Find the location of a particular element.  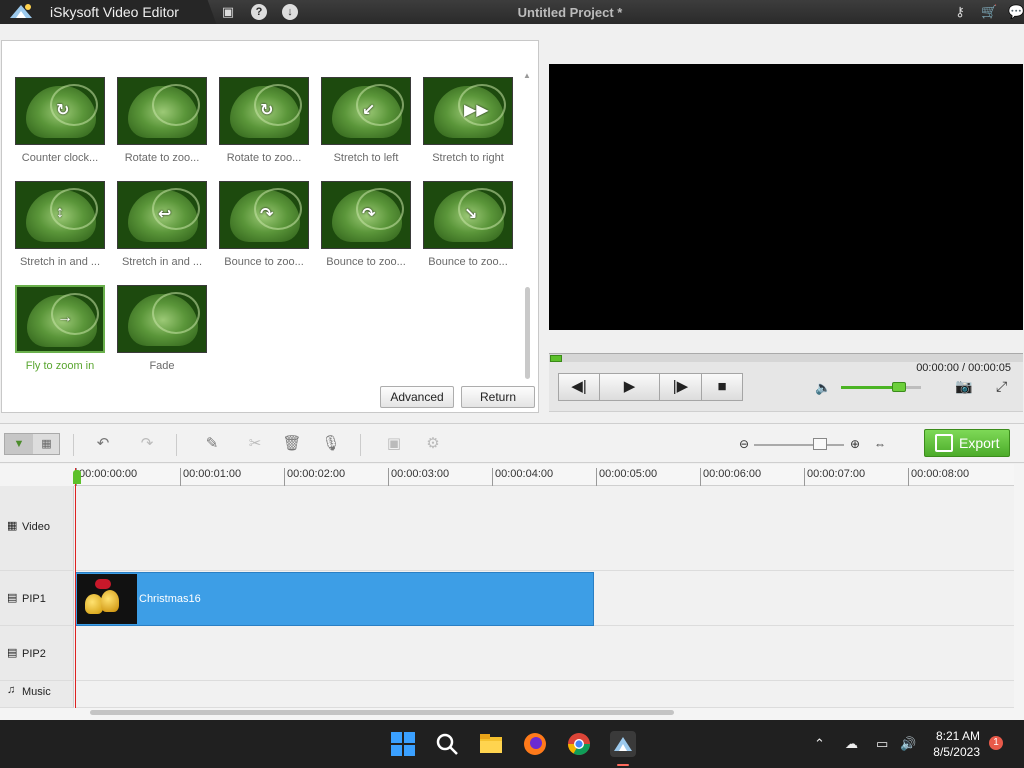

stop-button: ■ is located at coordinates (722, 387).